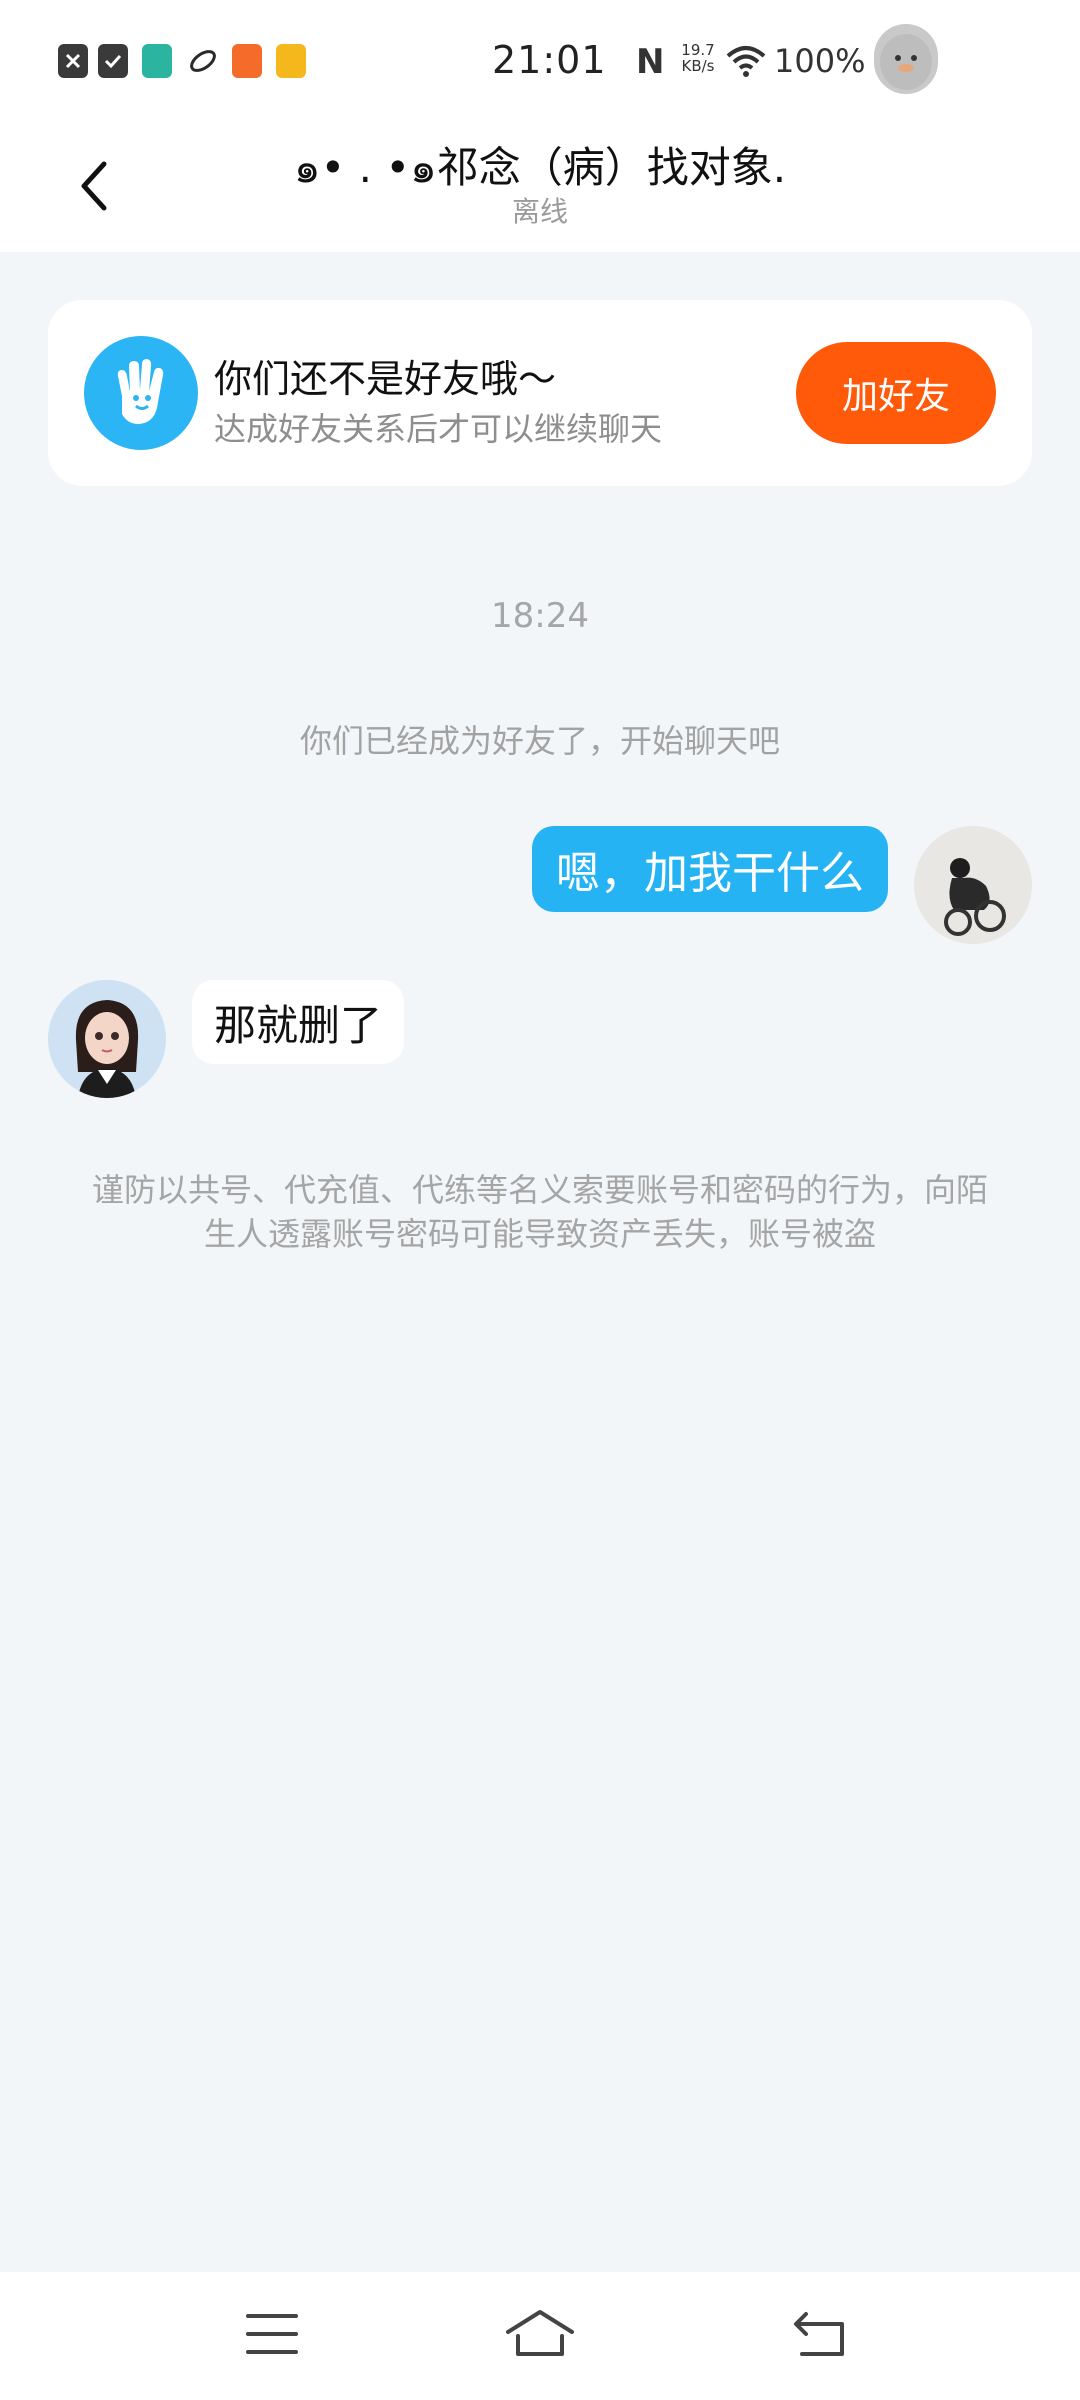 This screenshot has width=1080, height=2400. What do you see at coordinates (298, 1022) in the screenshot?
I see `incoming-message-bubble: 那就删了` at bounding box center [298, 1022].